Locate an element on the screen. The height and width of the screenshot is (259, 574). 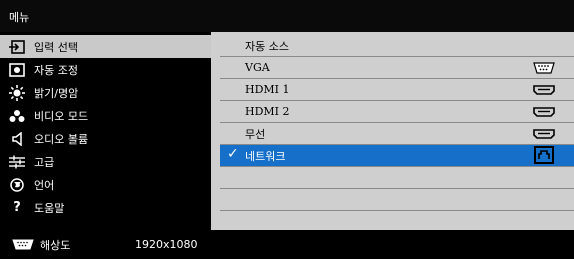
menu-title-bar: 메뉴 is located at coordinates (287, 16).